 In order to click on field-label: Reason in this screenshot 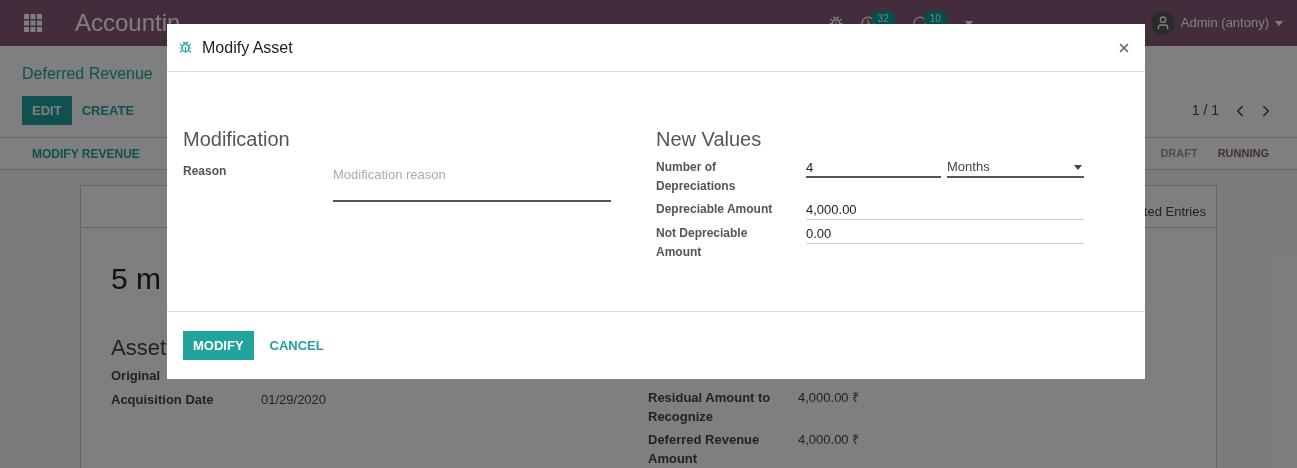, I will do `click(205, 171)`.